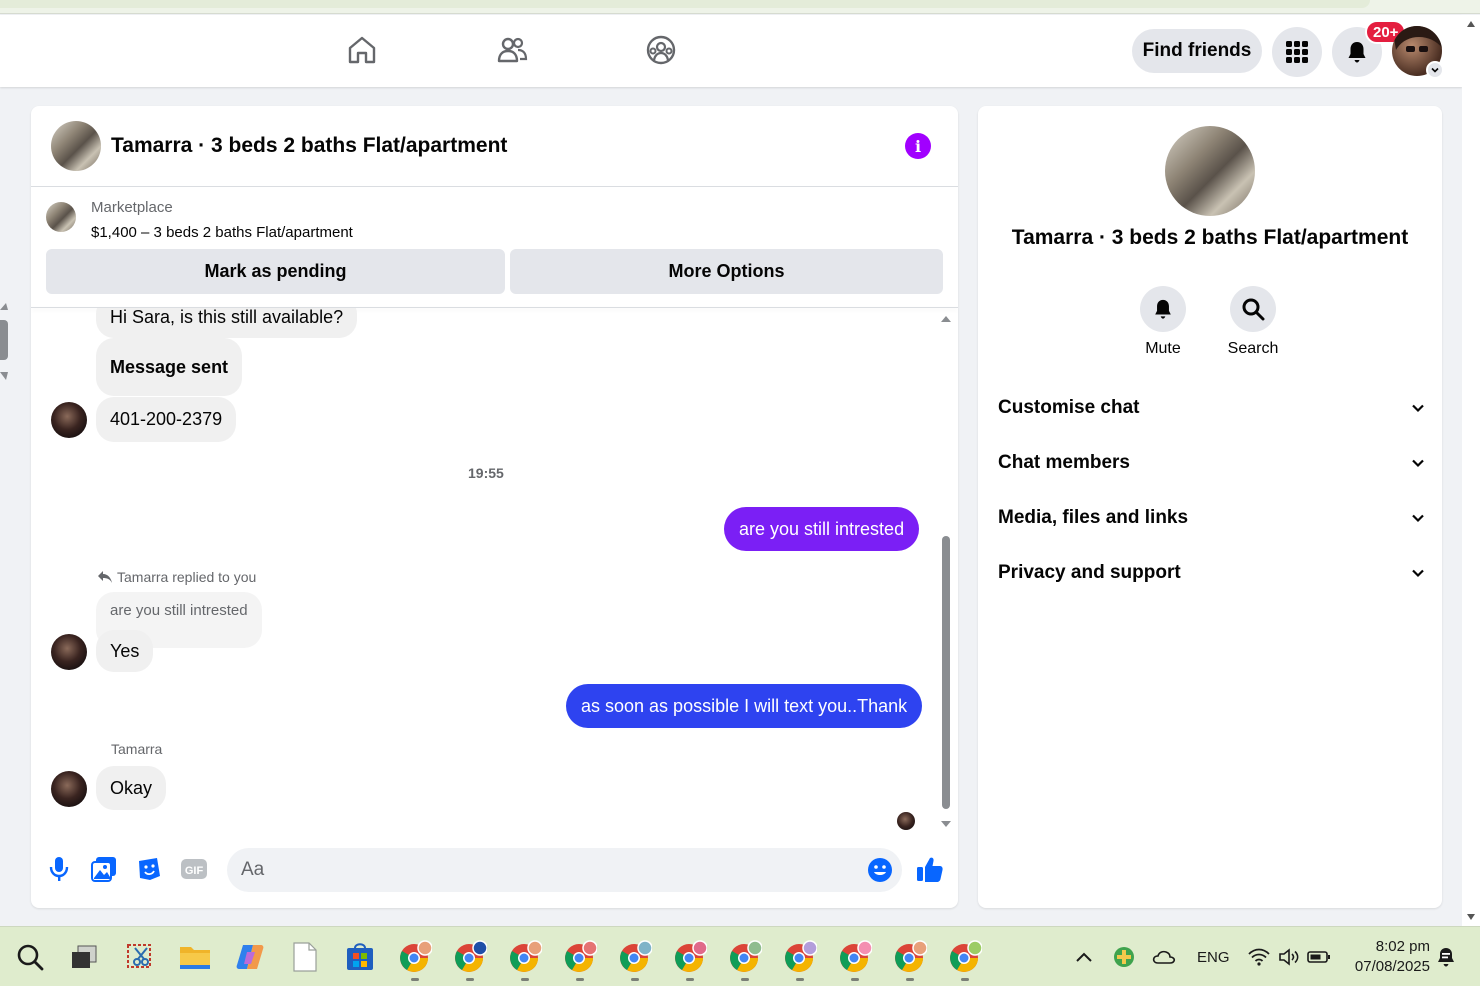  What do you see at coordinates (740, 7) in the screenshot?
I see `browser-tab-strip` at bounding box center [740, 7].